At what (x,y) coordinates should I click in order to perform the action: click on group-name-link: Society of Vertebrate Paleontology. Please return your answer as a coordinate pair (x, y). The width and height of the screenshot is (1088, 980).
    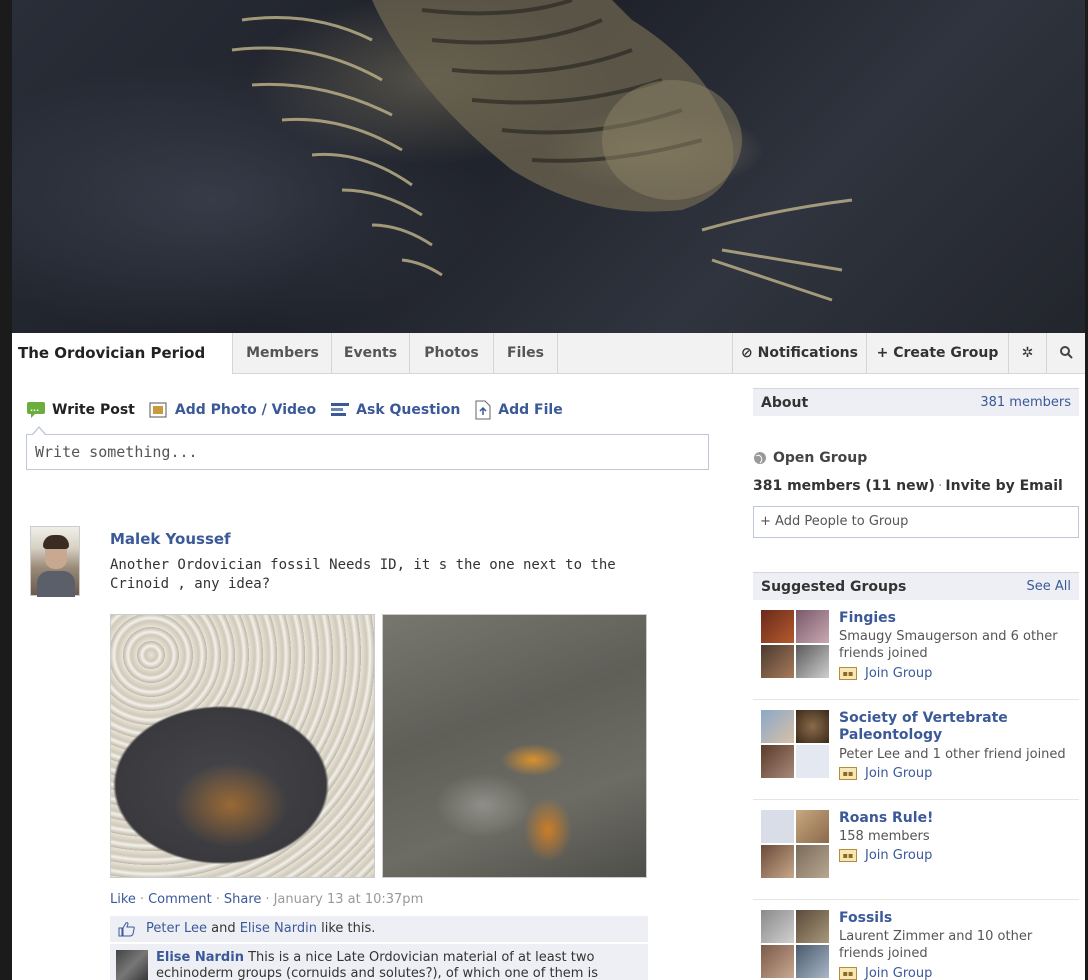
    Looking at the image, I should click on (958, 727).